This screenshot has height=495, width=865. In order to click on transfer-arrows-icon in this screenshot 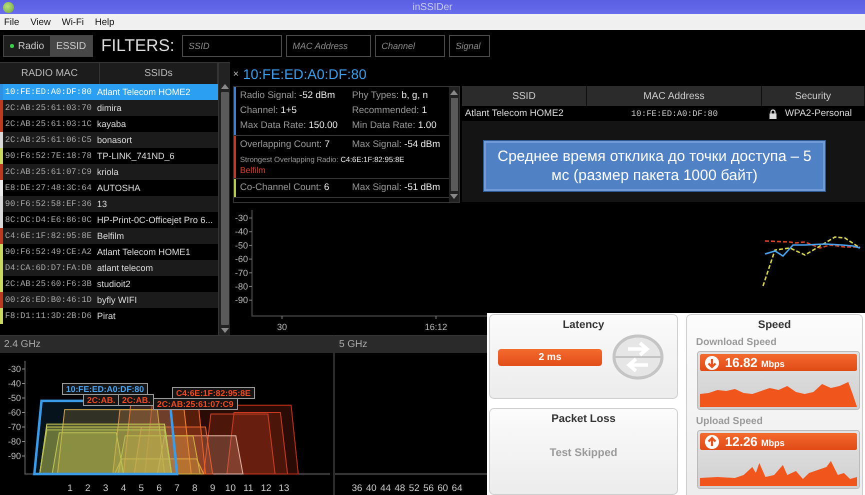, I will do `click(638, 357)`.